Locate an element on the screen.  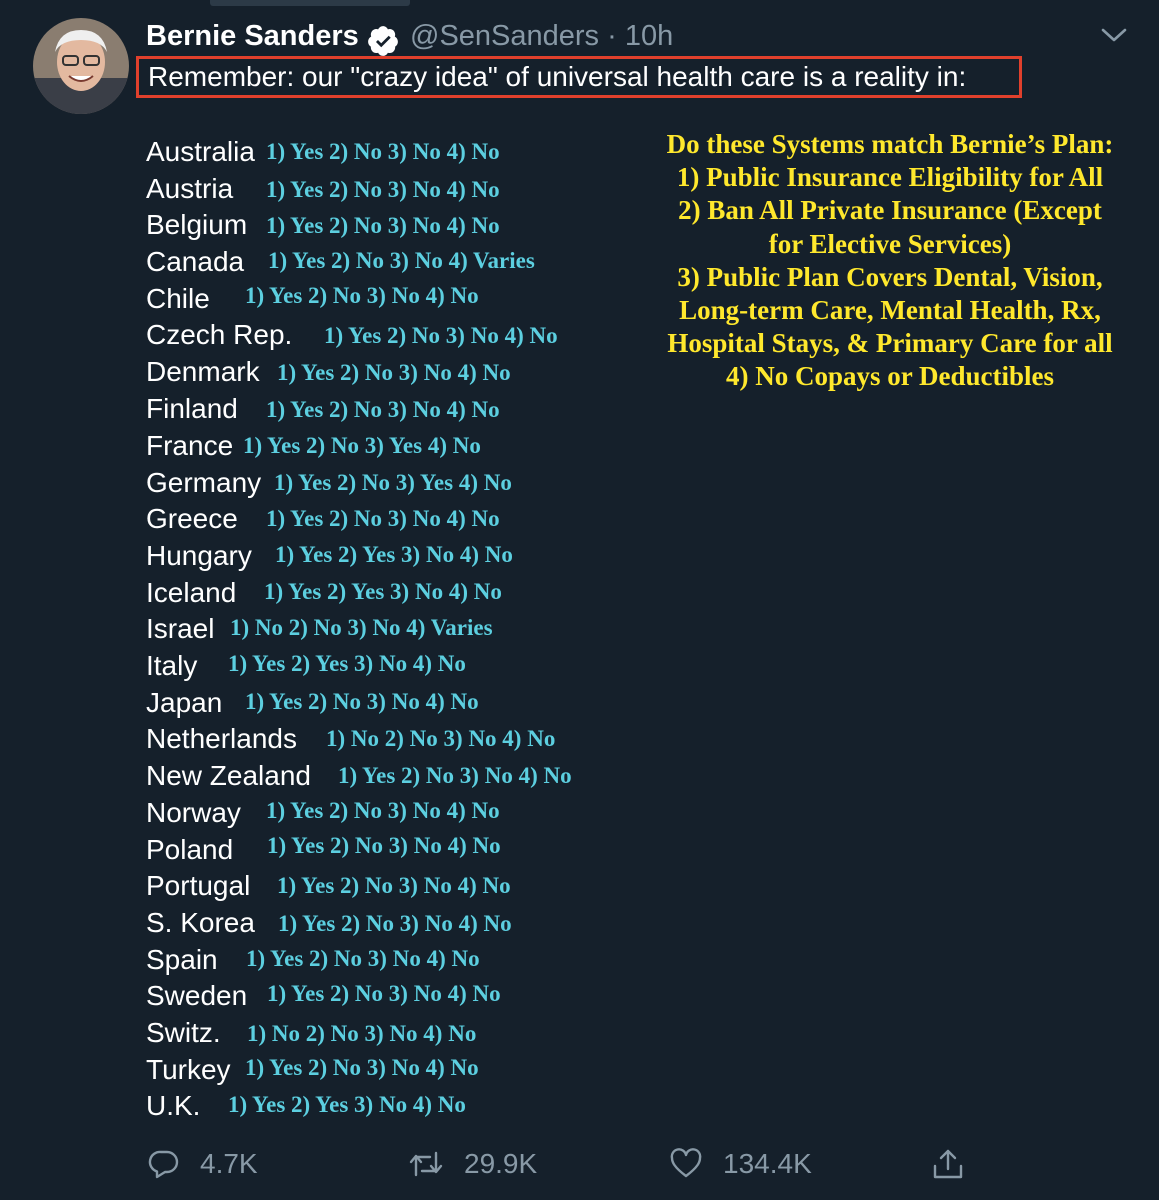
legend-line: Do these Systems match Bernie’s Plan: is located at coordinates (890, 144).